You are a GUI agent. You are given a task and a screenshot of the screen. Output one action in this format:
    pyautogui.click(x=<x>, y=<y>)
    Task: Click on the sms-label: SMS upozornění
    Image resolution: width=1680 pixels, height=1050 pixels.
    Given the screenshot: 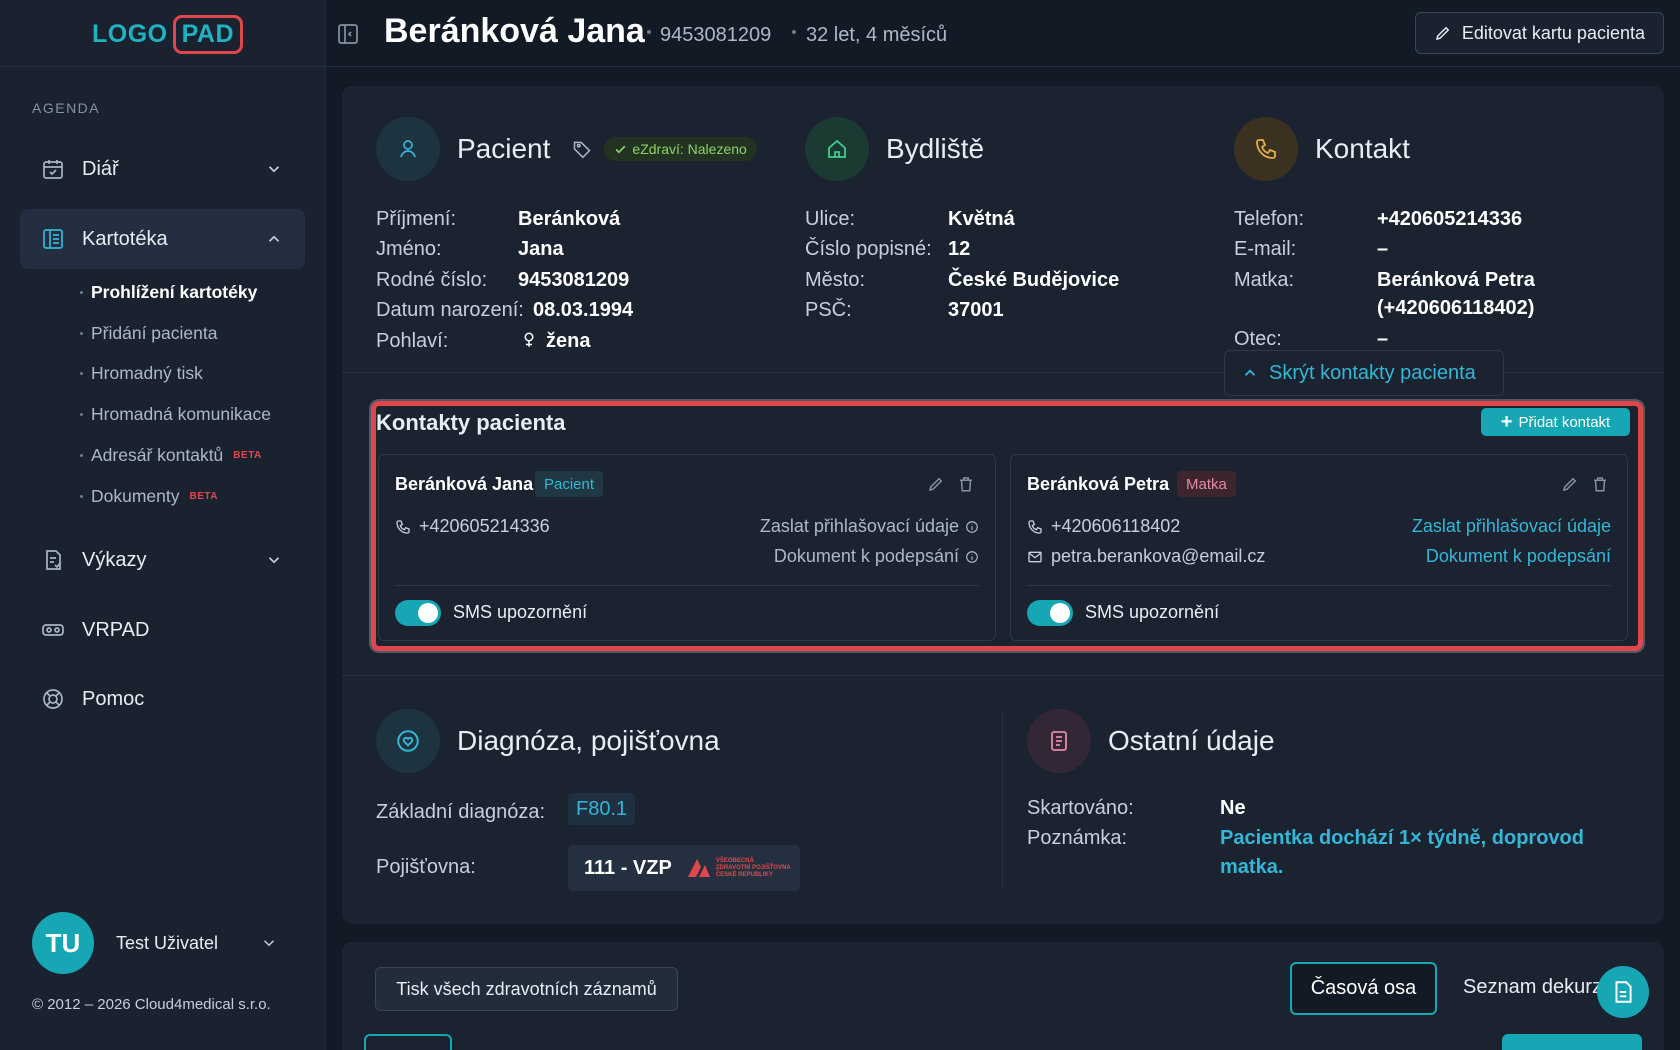 What is the action you would take?
    pyautogui.click(x=1152, y=612)
    